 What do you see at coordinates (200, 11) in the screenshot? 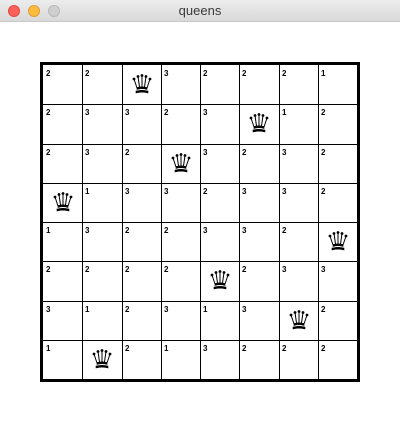
I see `title-bar: queens` at bounding box center [200, 11].